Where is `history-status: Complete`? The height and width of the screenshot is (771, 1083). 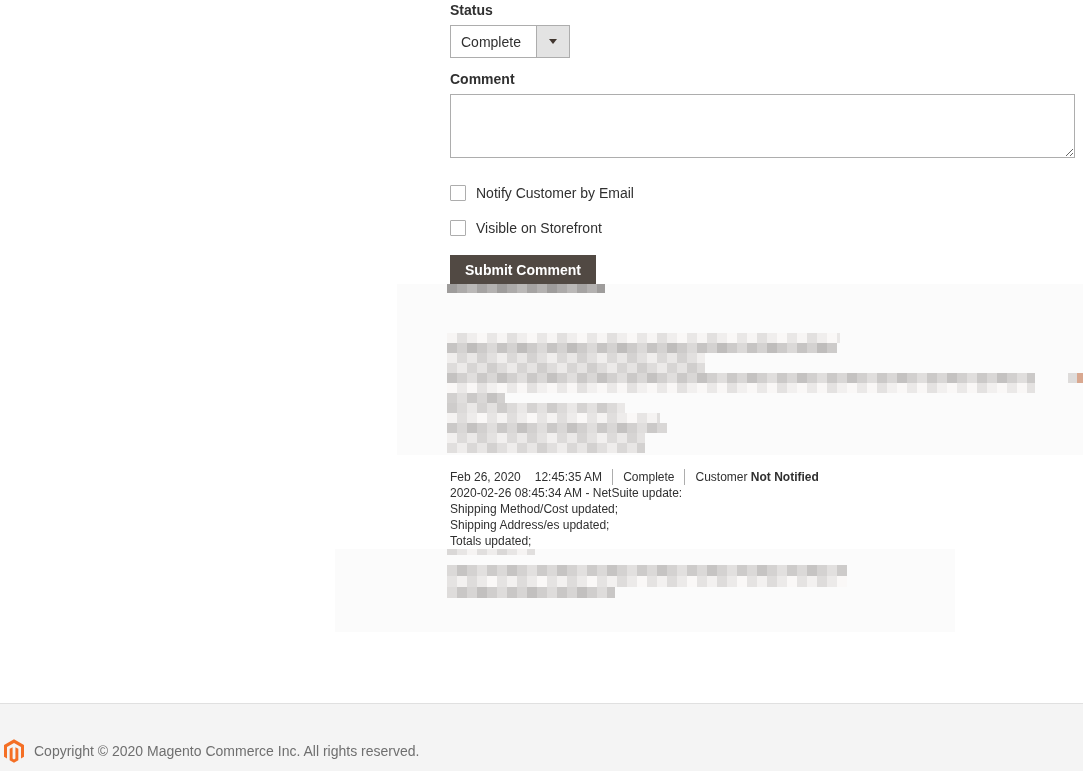 history-status: Complete is located at coordinates (649, 477).